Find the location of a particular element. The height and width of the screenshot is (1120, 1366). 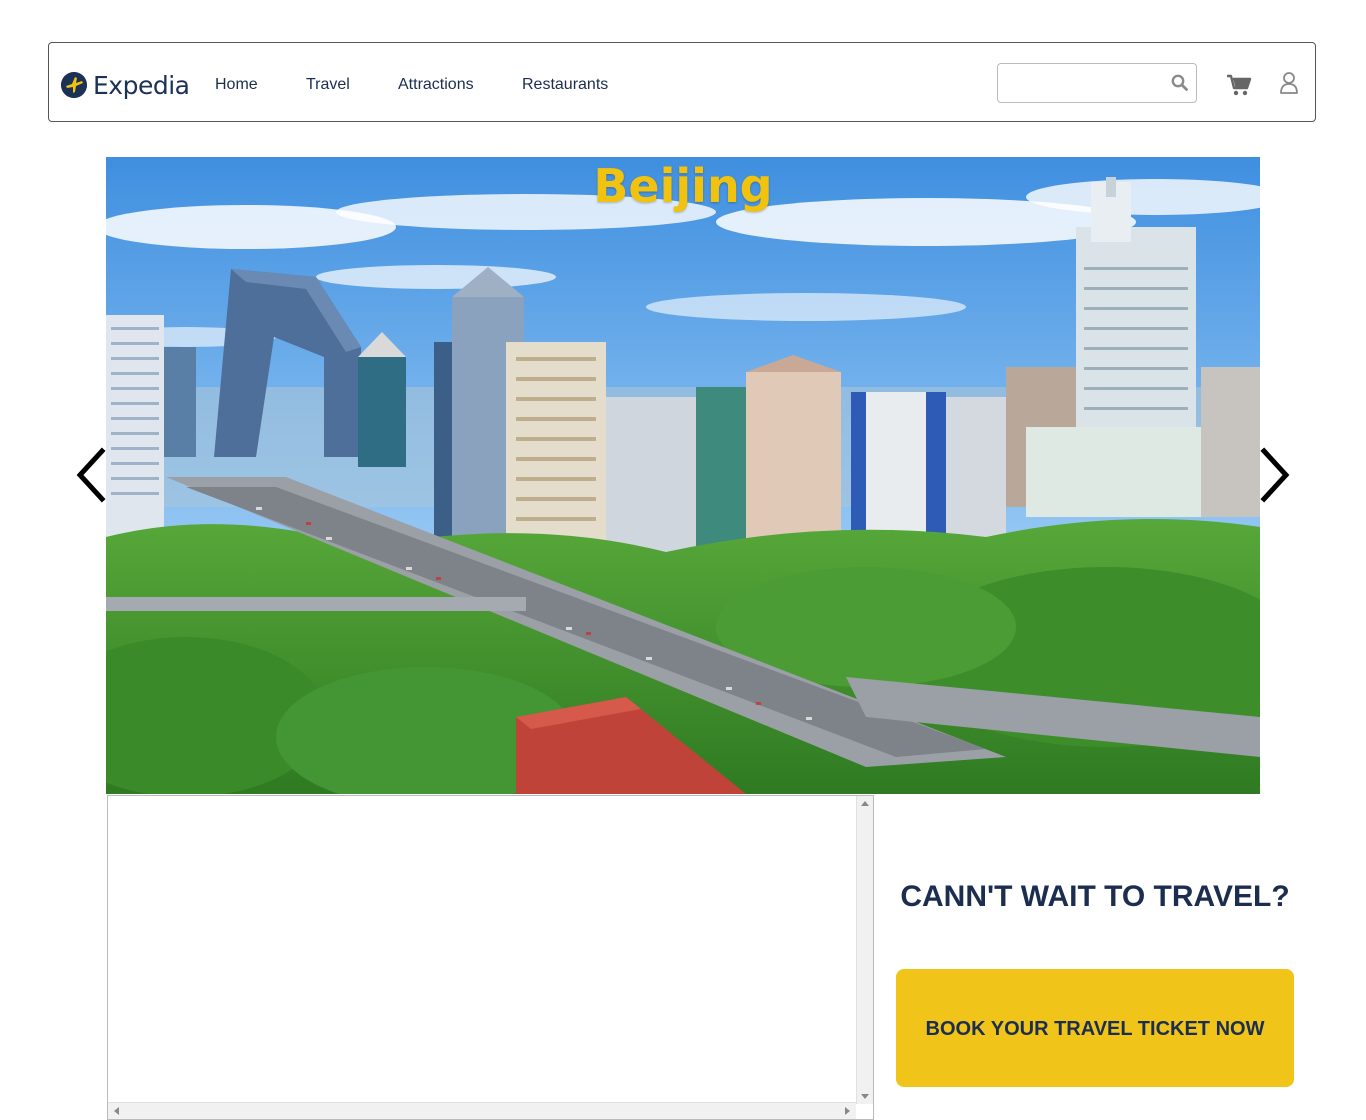

nav-attractions: Attractions is located at coordinates (436, 85).